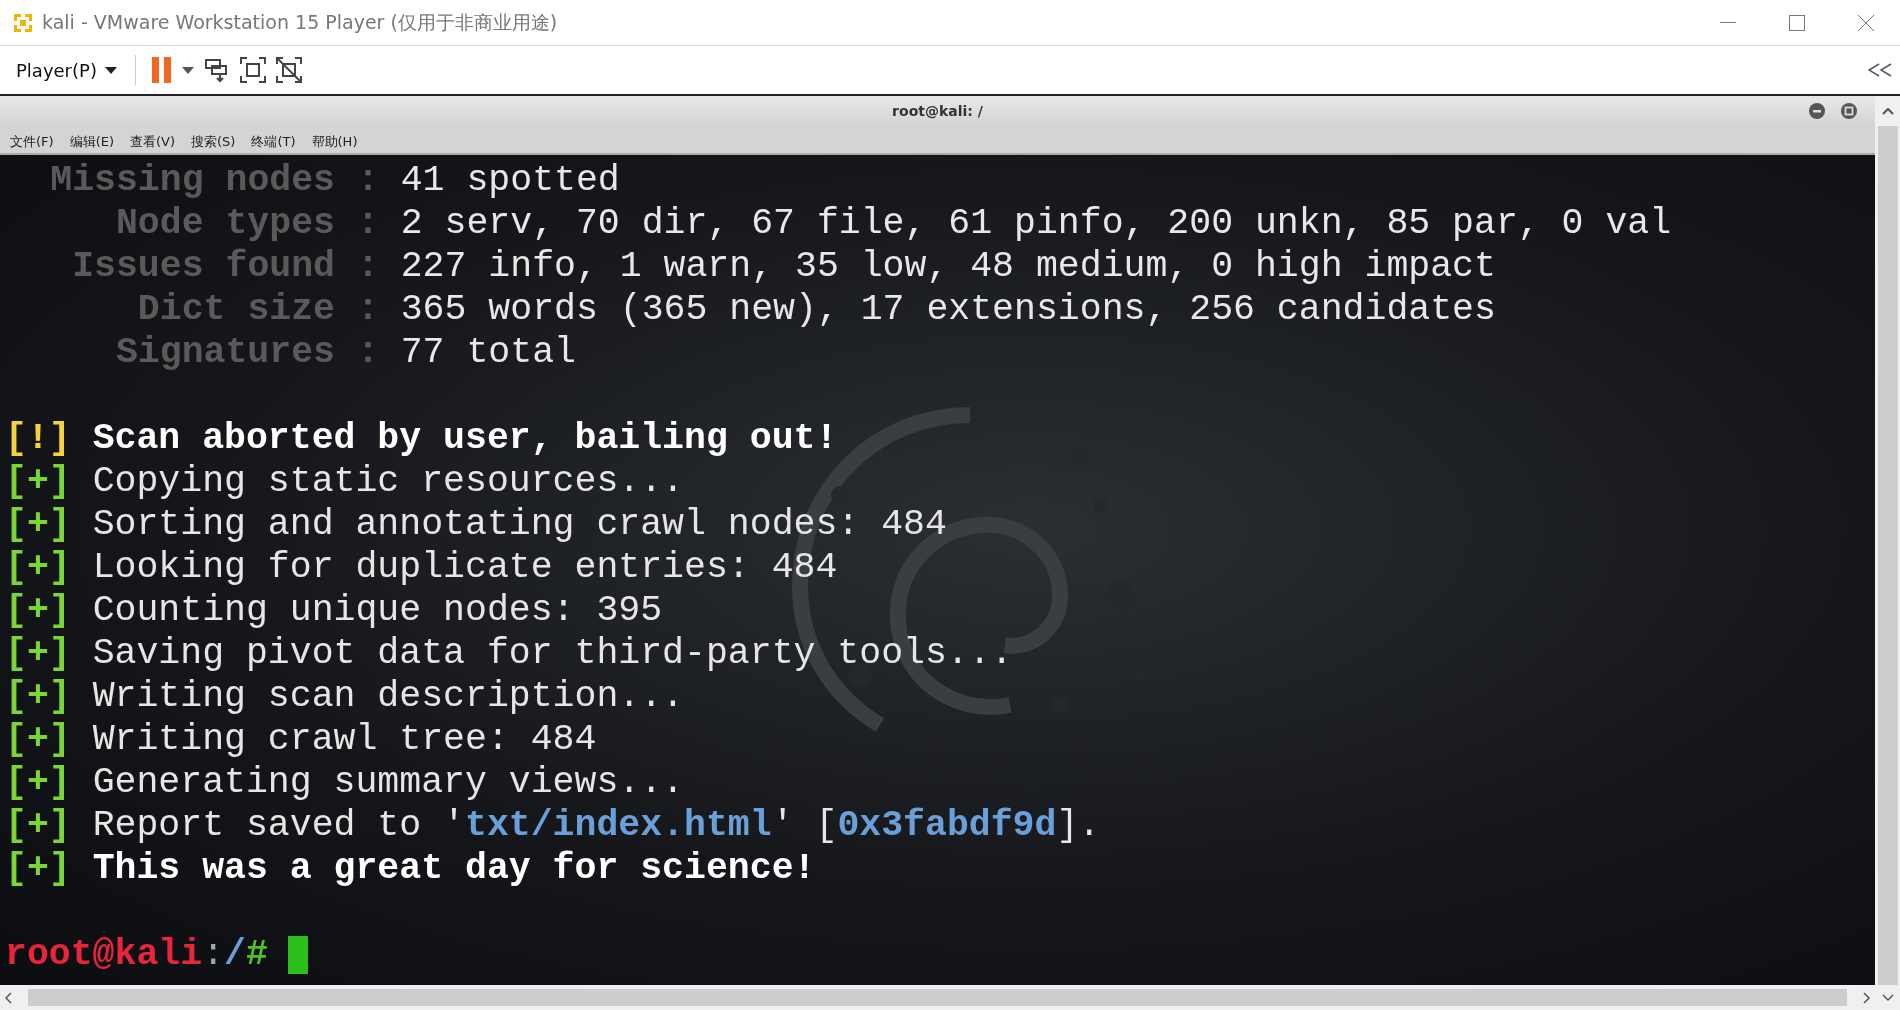 The height and width of the screenshot is (1010, 1900). Describe the element at coordinates (66, 70) in the screenshot. I see `player-menu: Player(P)` at that location.